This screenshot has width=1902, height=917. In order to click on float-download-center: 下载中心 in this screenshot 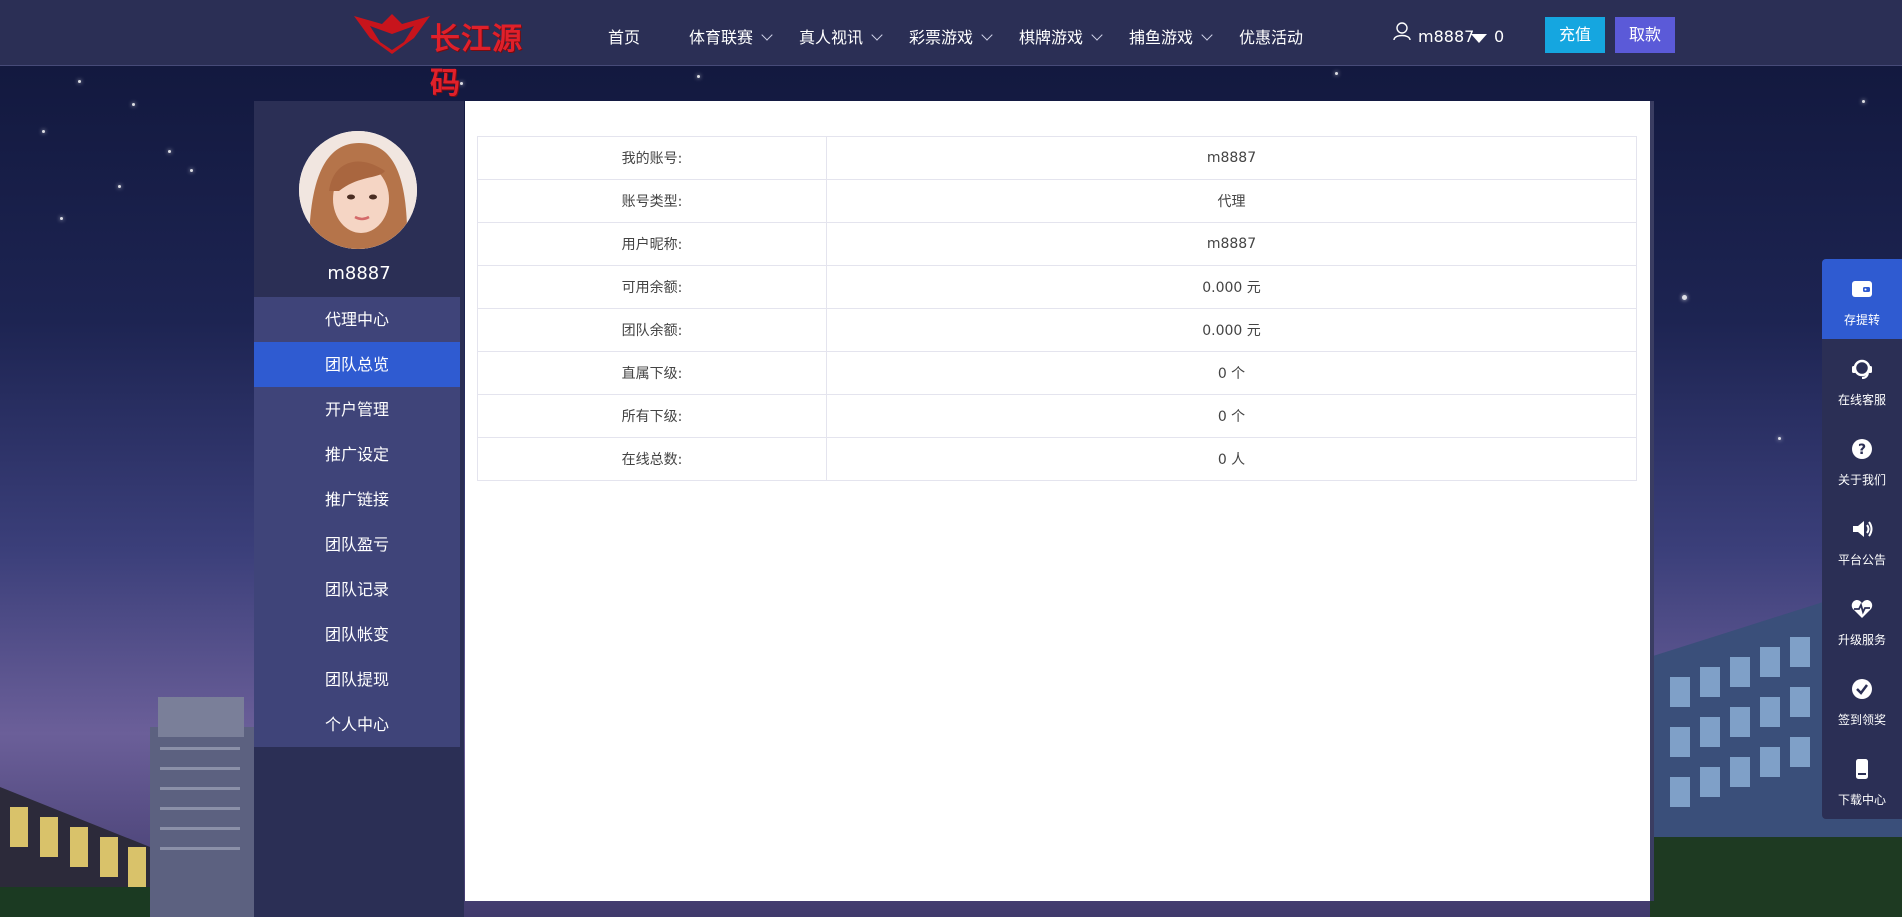, I will do `click(1862, 779)`.